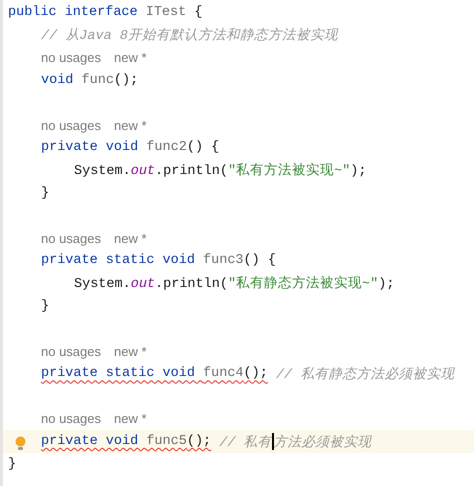 The height and width of the screenshot is (486, 474). Describe the element at coordinates (20, 444) in the screenshot. I see `lightbulb-icon` at that location.